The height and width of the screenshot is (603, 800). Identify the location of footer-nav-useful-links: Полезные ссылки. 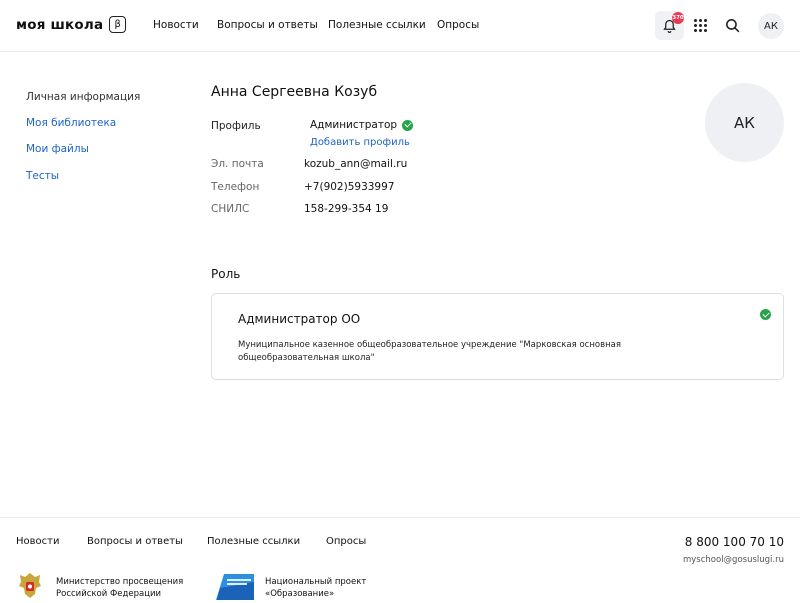
(253, 541).